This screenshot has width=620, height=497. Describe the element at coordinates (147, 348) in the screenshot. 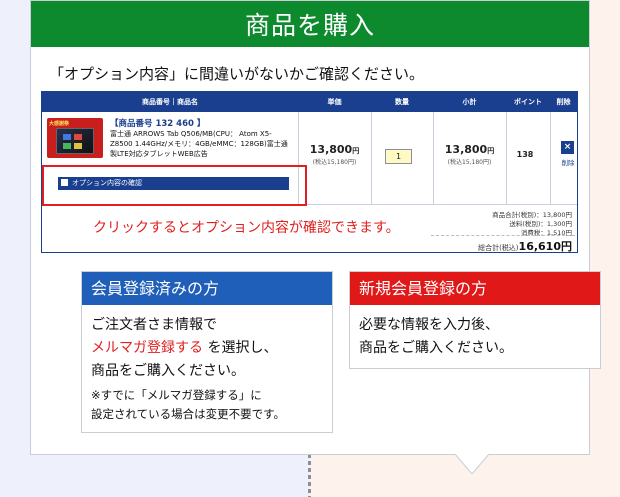

I see `newsletter-option-text: メルマガ登録する` at that location.